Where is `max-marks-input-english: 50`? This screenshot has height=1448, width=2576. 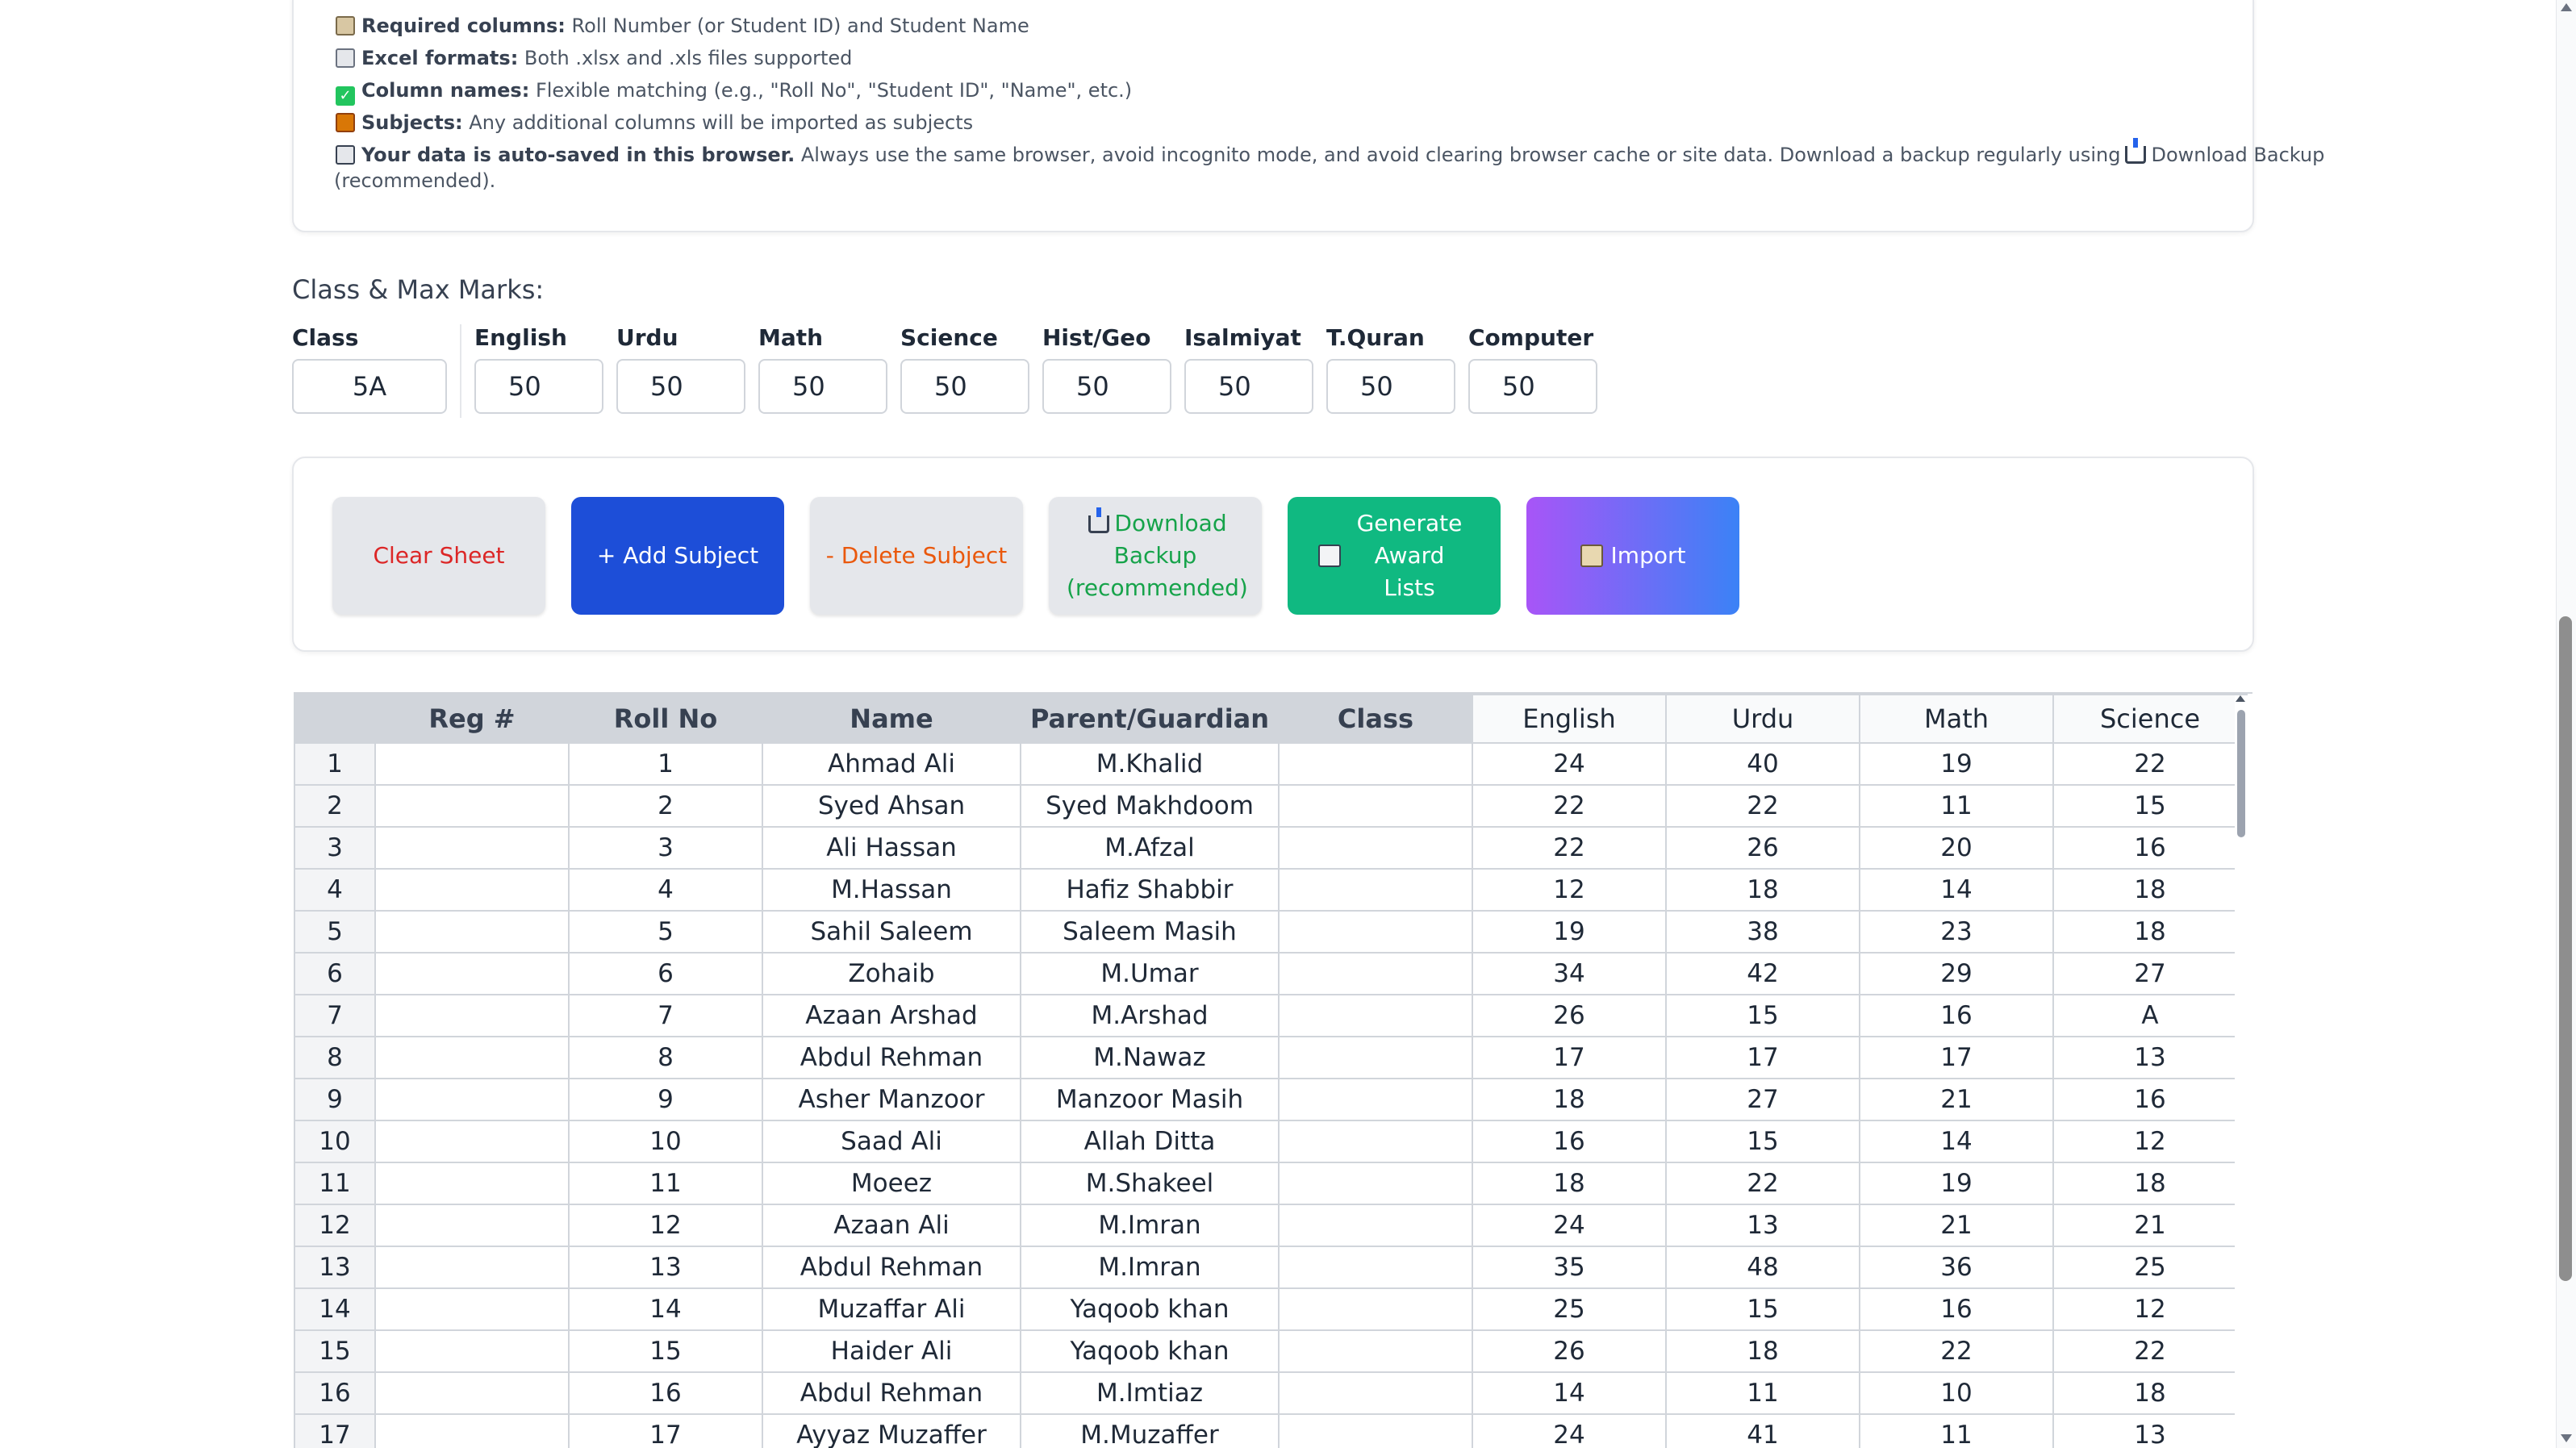 max-marks-input-english: 50 is located at coordinates (539, 386).